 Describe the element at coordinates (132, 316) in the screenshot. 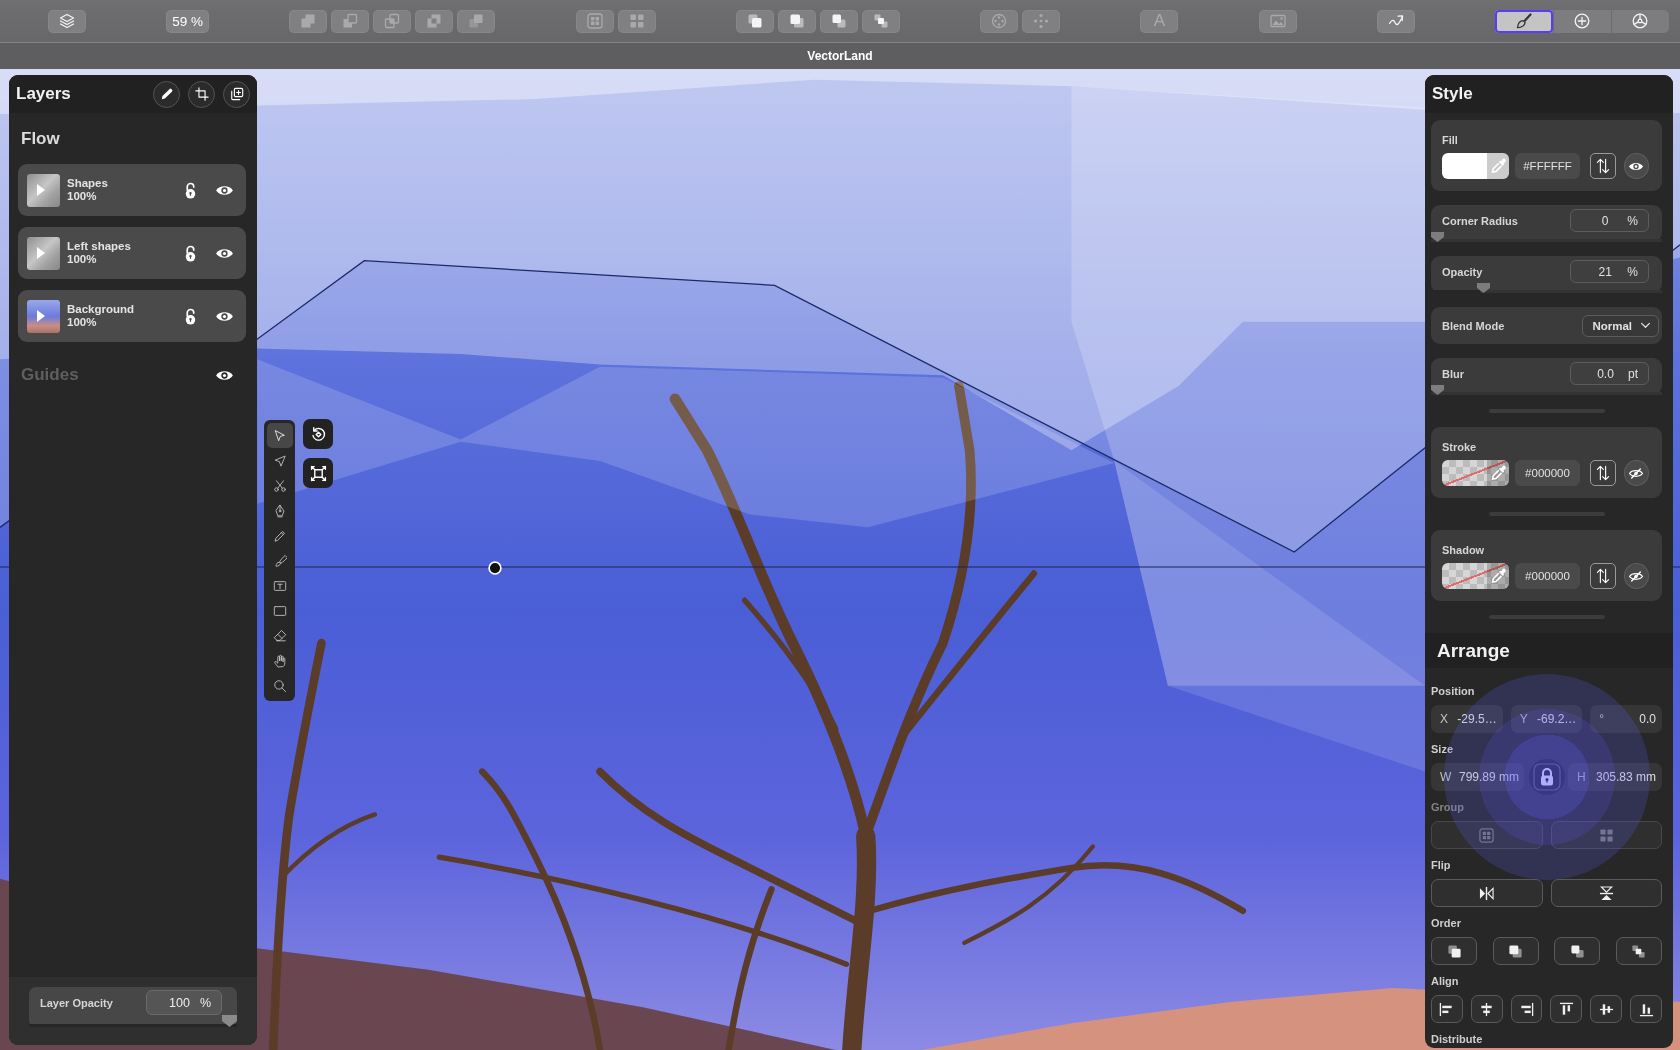

I see `layer-row: Background 100%` at that location.